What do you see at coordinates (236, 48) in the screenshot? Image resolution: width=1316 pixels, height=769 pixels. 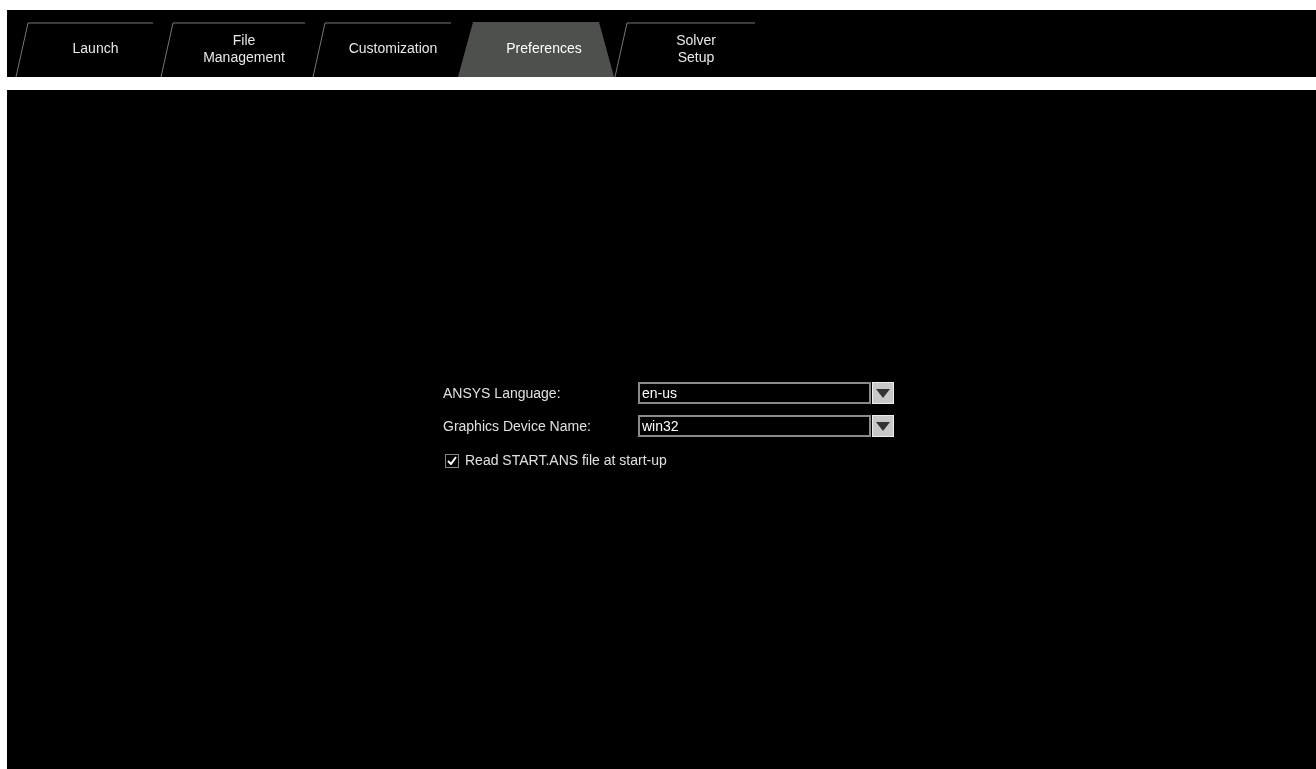 I see `tab: File Management` at bounding box center [236, 48].